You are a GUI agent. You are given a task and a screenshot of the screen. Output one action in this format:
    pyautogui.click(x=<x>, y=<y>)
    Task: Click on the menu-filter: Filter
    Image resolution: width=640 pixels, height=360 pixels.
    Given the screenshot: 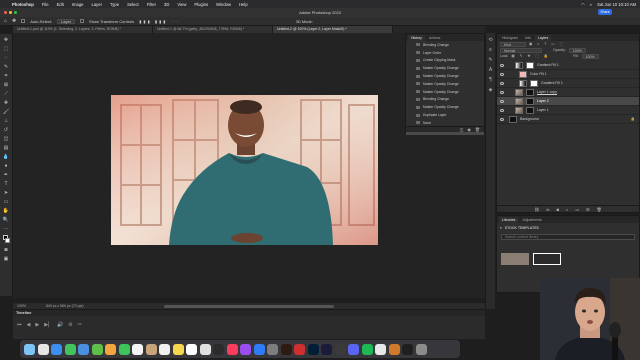 What is the action you would take?
    pyautogui.click(x=151, y=4)
    